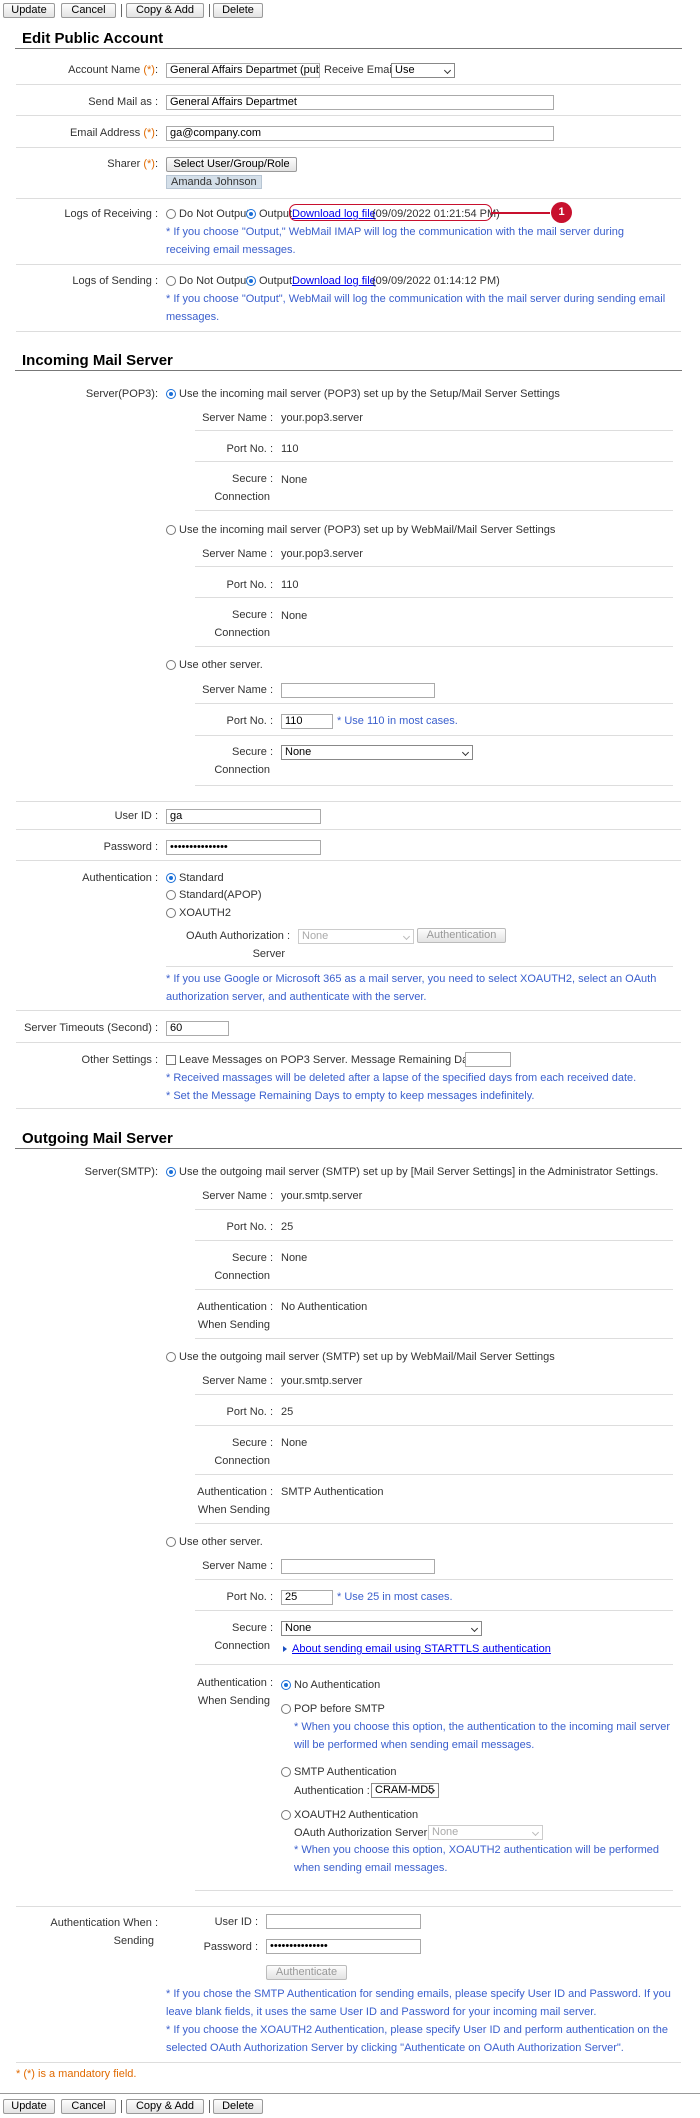  Describe the element at coordinates (307, 721) in the screenshot. I see `incoming-s3-port-input: 110` at that location.